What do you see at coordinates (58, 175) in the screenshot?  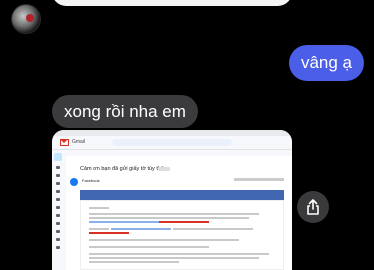 I see `star-icon` at bounding box center [58, 175].